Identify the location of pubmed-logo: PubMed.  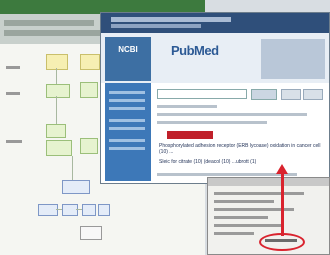
(195, 50).